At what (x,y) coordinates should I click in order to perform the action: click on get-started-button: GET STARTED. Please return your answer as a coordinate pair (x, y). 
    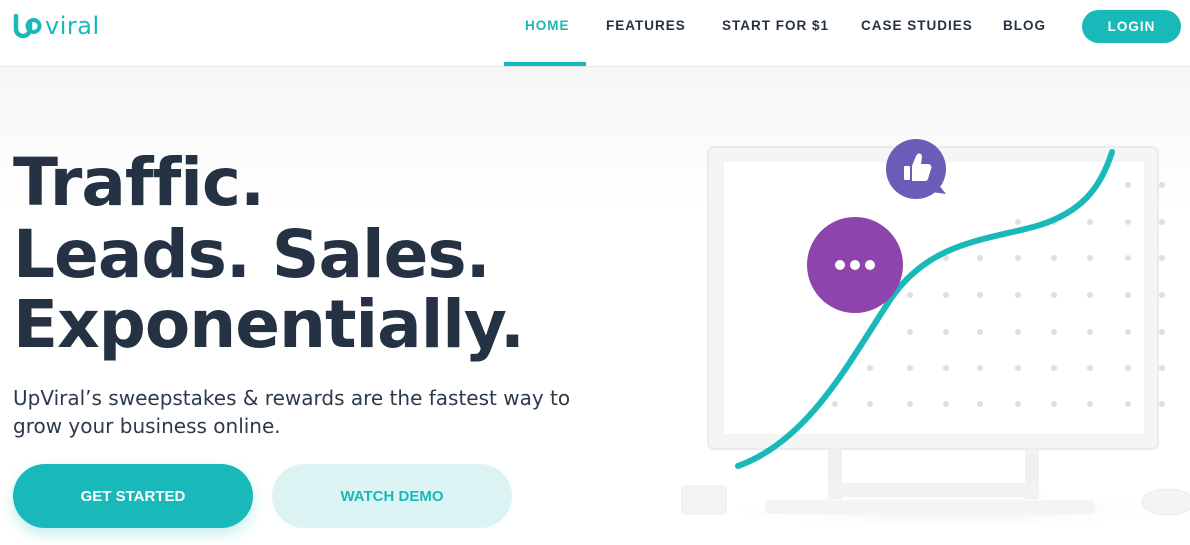
    Looking at the image, I should click on (133, 496).